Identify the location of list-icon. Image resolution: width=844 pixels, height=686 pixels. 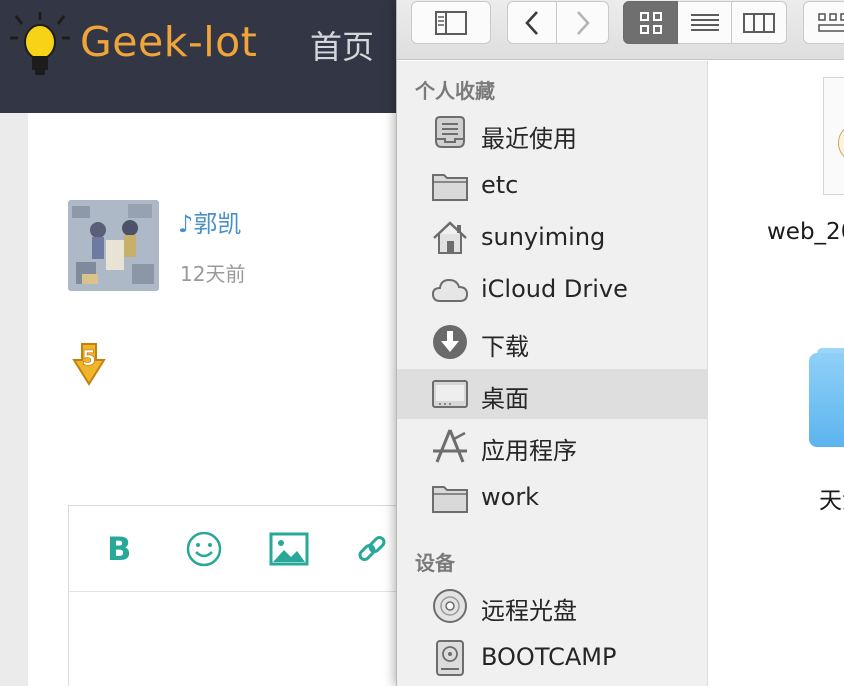
(704, 22).